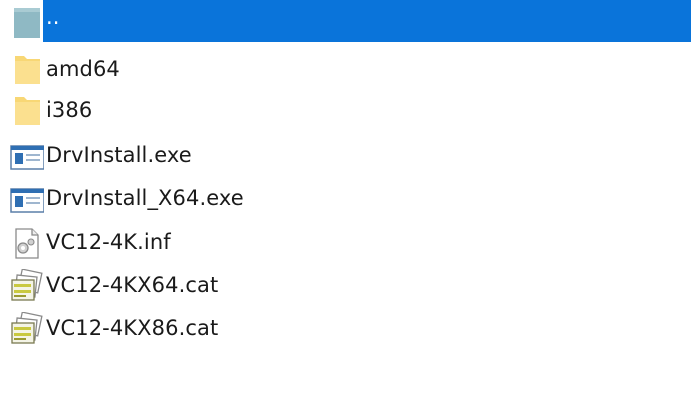 The height and width of the screenshot is (408, 691). I want to click on file-row-drvinstall-x64-exe: DrvInstall_X64.exe, so click(345, 198).